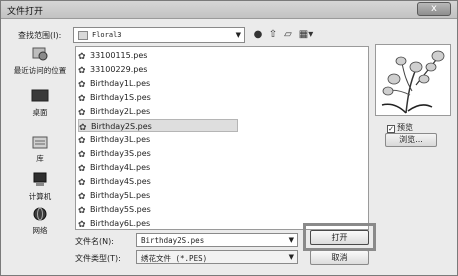  I want to click on file-name: Birthday6L.pes, so click(120, 223).